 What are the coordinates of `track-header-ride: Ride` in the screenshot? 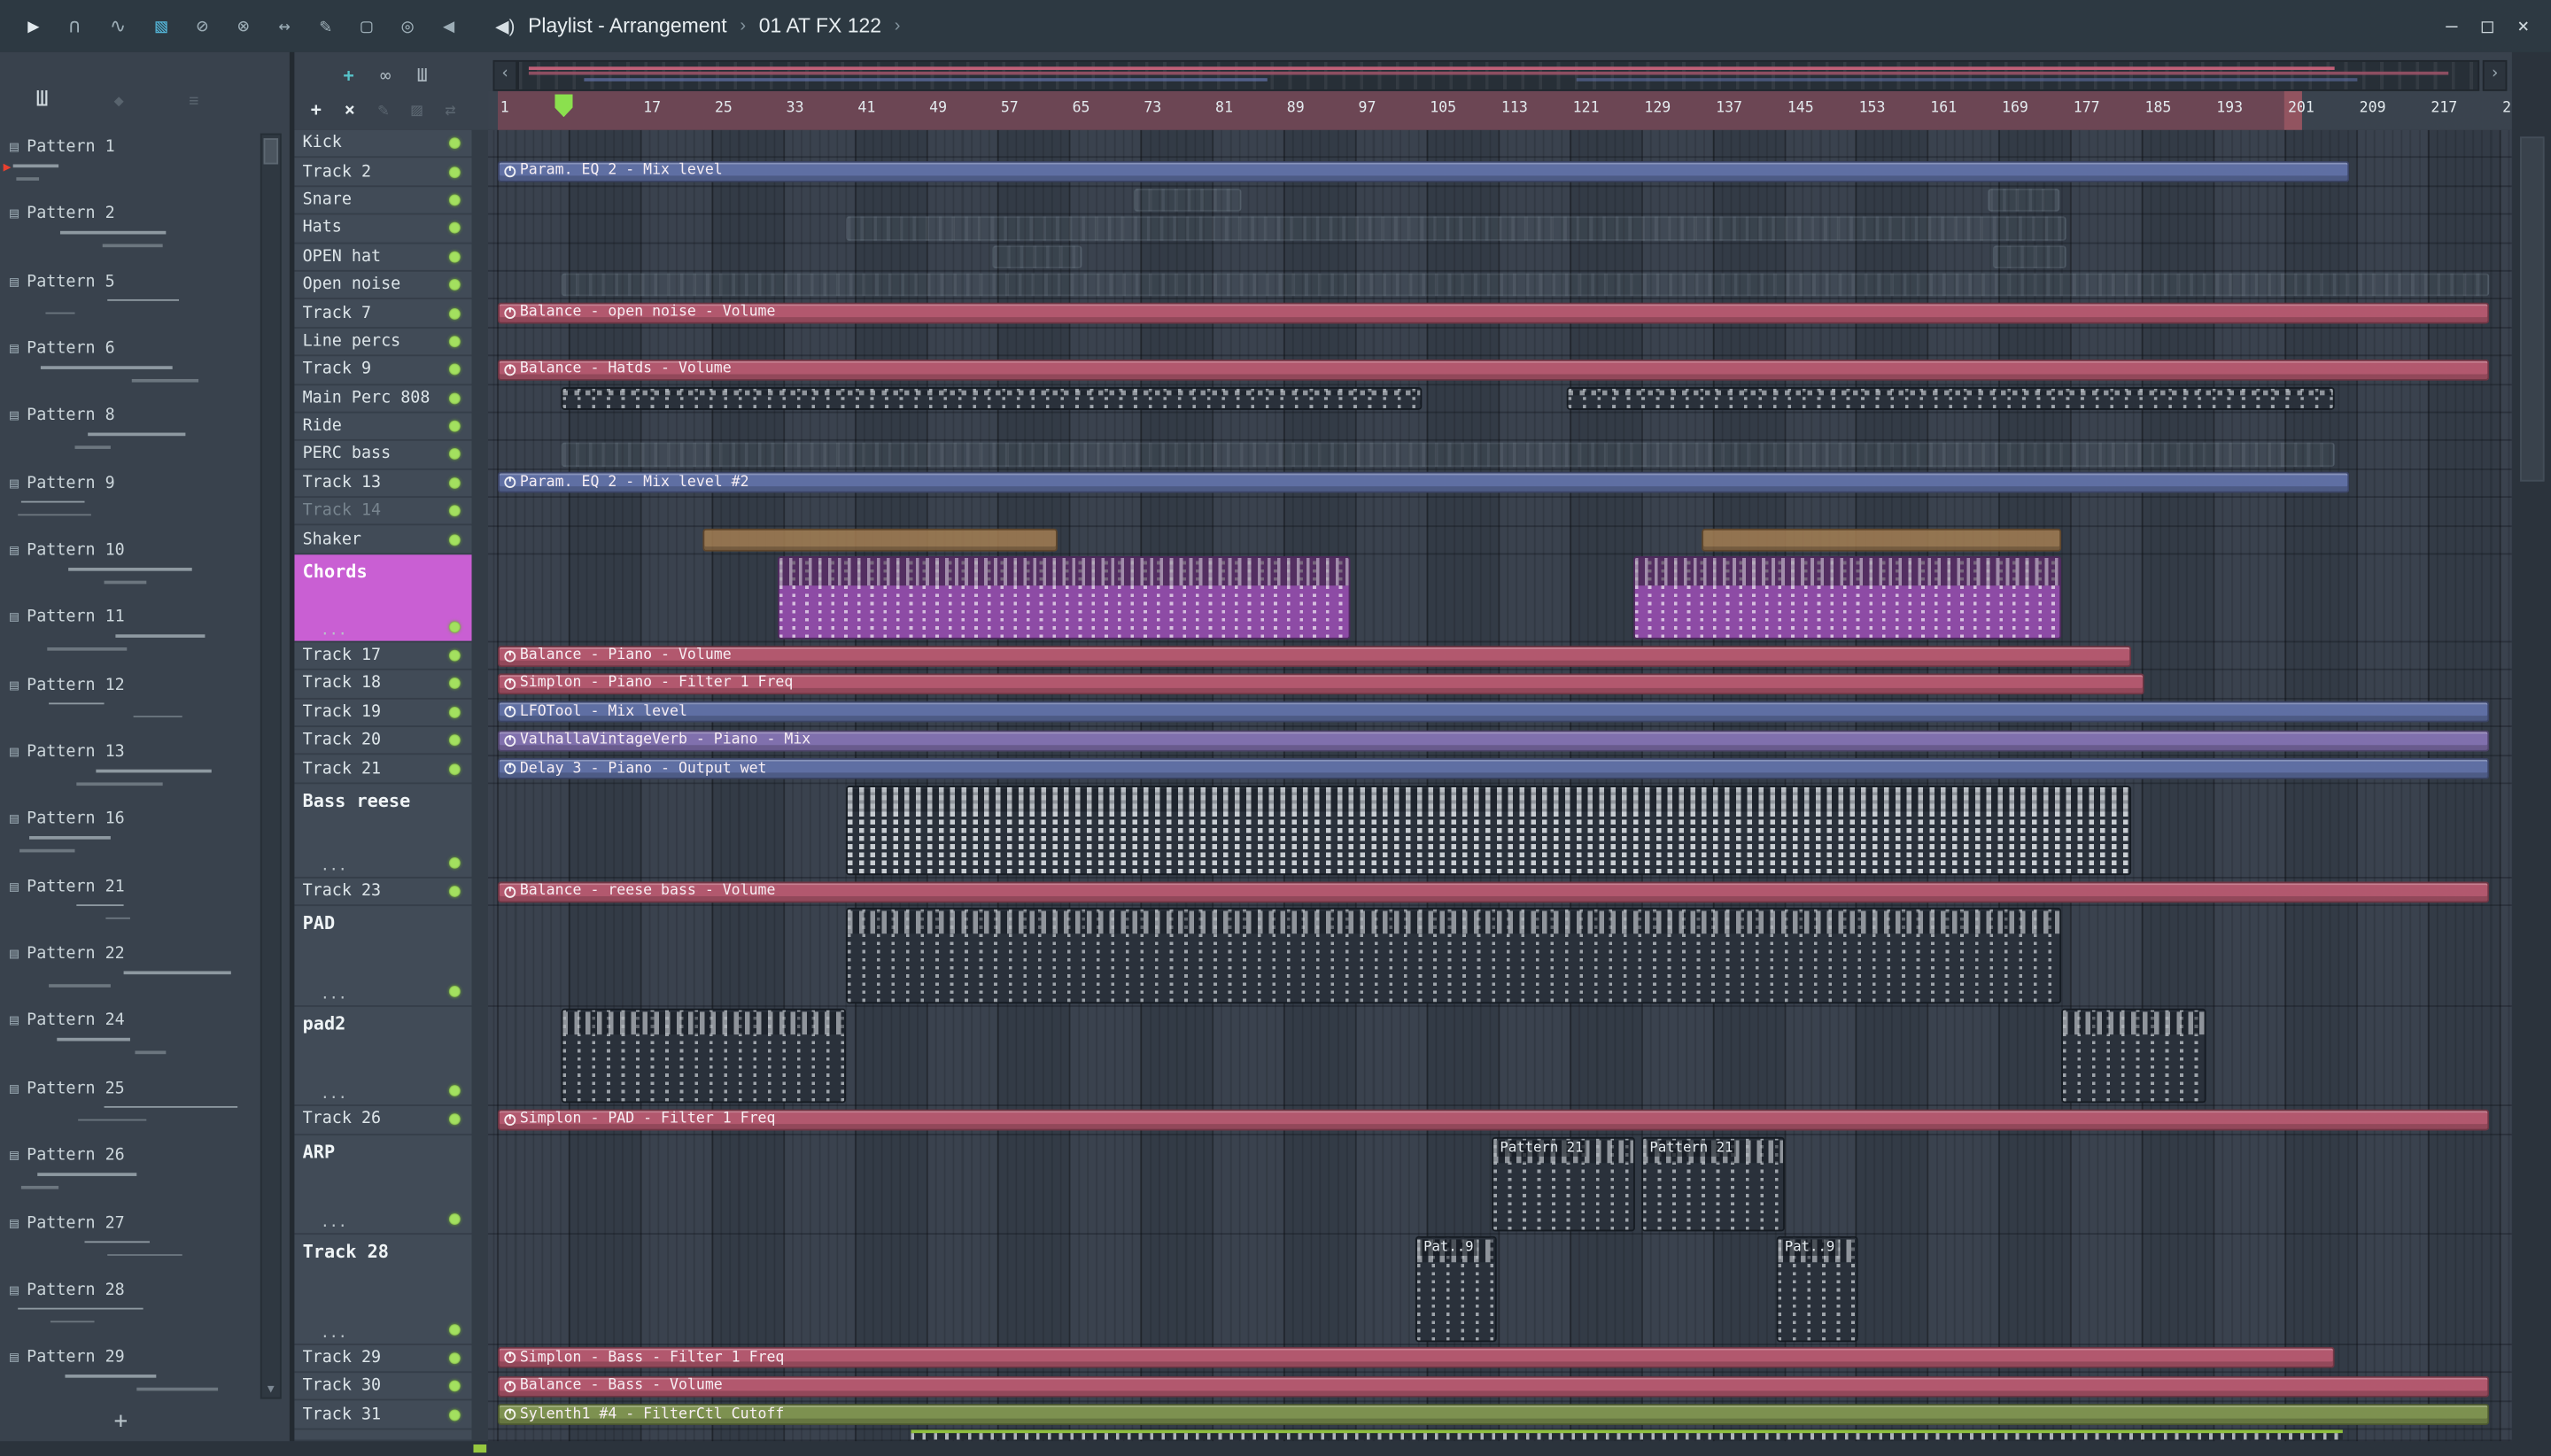 It's located at (383, 427).